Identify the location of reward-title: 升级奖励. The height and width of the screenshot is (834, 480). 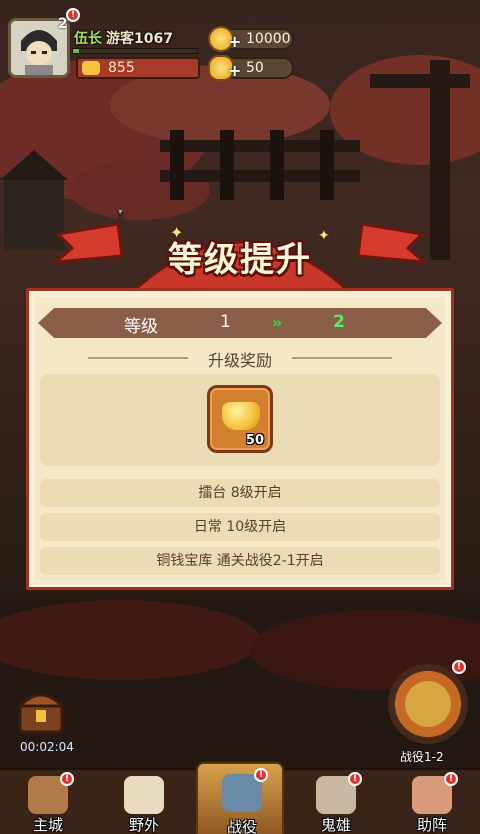
(239, 360).